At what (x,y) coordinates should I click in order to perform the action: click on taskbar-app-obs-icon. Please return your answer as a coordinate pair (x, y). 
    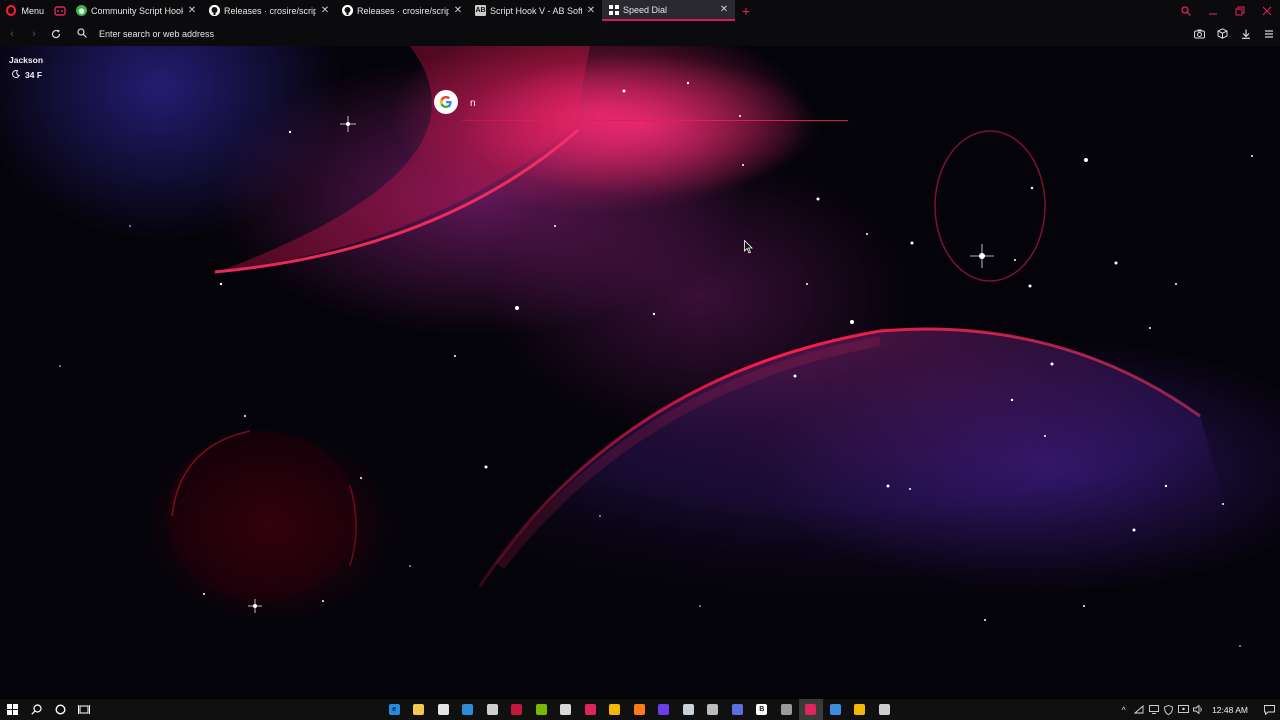
    Looking at the image, I should click on (713, 709).